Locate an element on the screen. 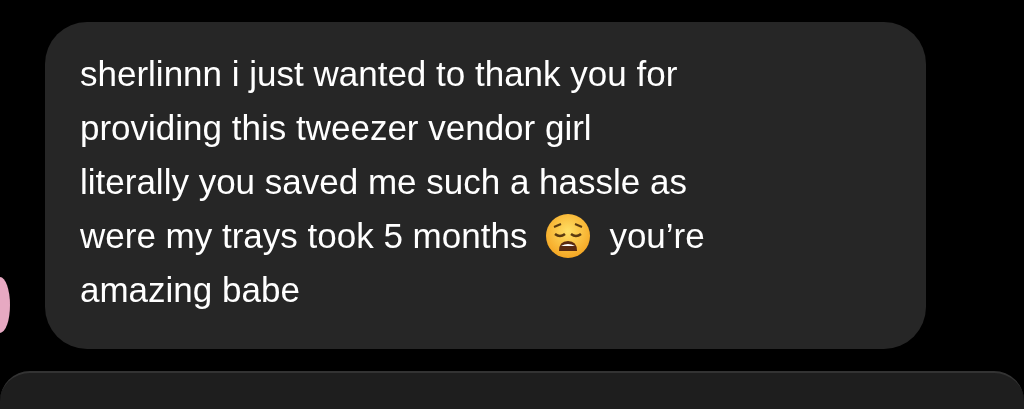  message-text: literally you saved me such a hassle as is located at coordinates (383, 182).